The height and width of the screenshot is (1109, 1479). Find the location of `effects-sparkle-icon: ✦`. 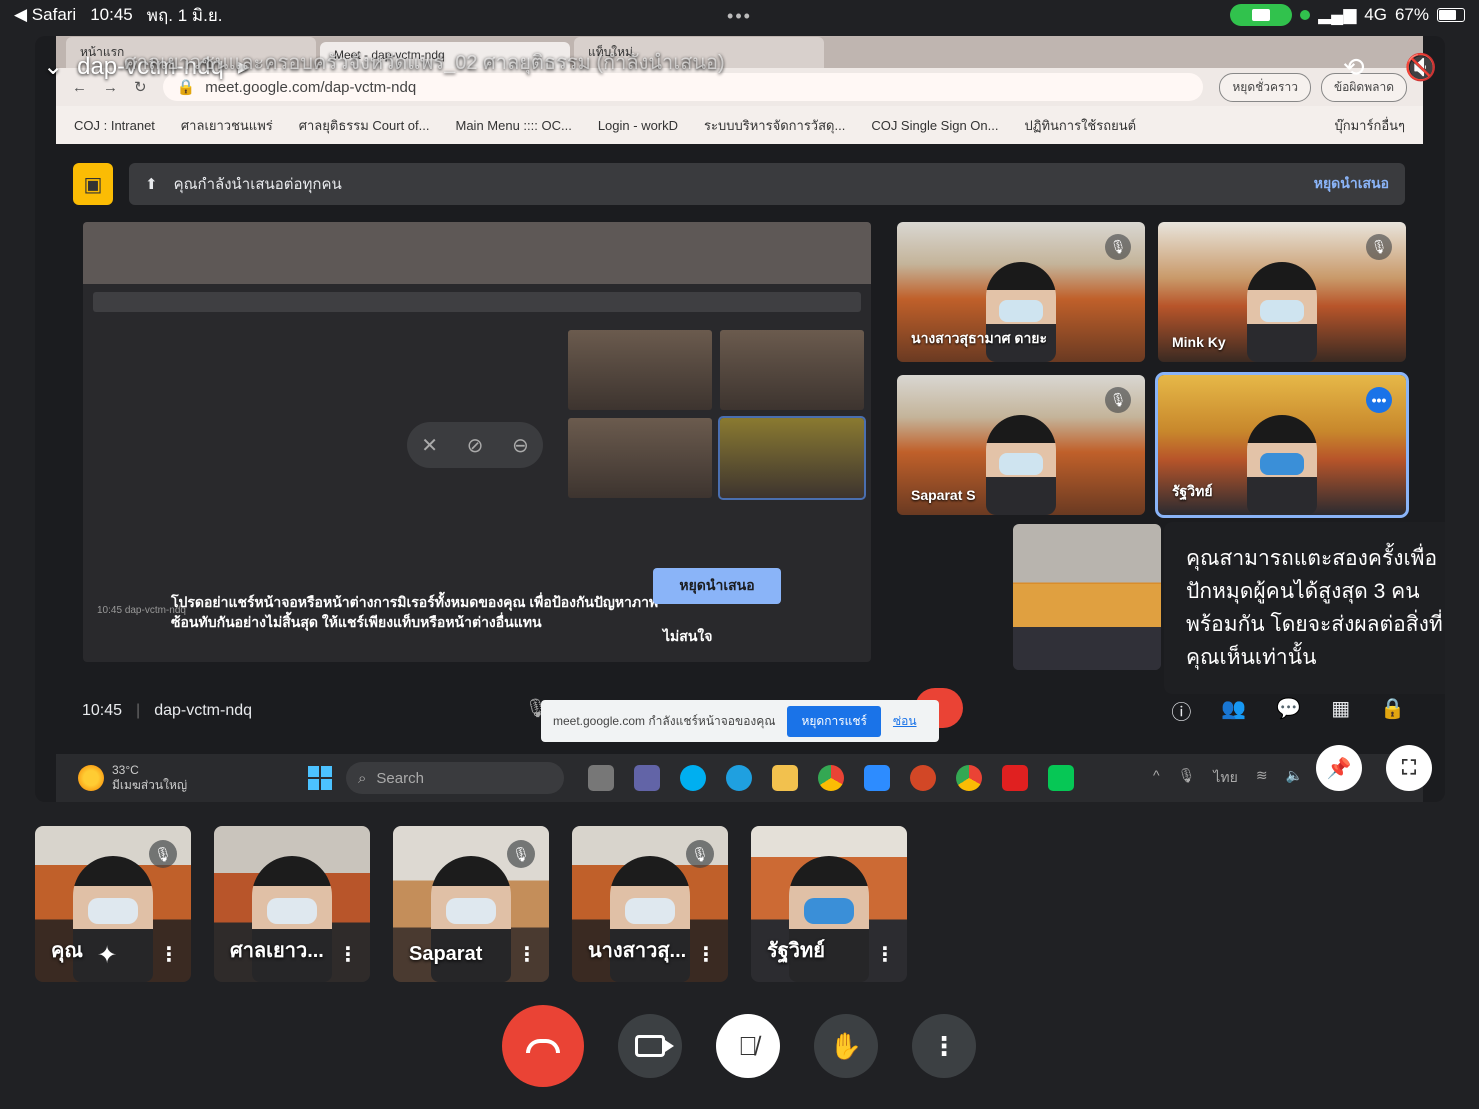

effects-sparkle-icon: ✦ is located at coordinates (107, 955).